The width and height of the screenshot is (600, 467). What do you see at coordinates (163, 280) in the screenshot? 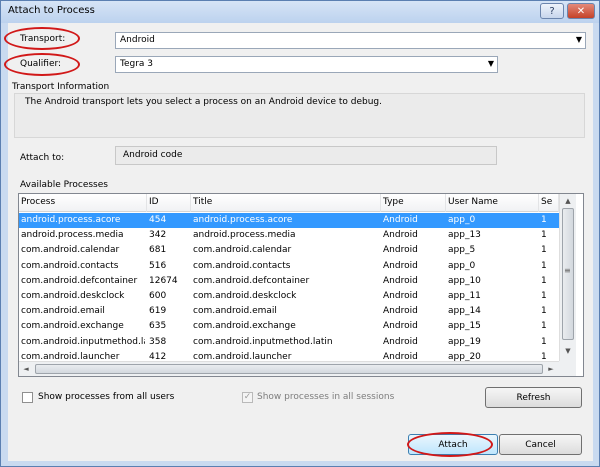
I see `cell-id: 12674` at bounding box center [163, 280].